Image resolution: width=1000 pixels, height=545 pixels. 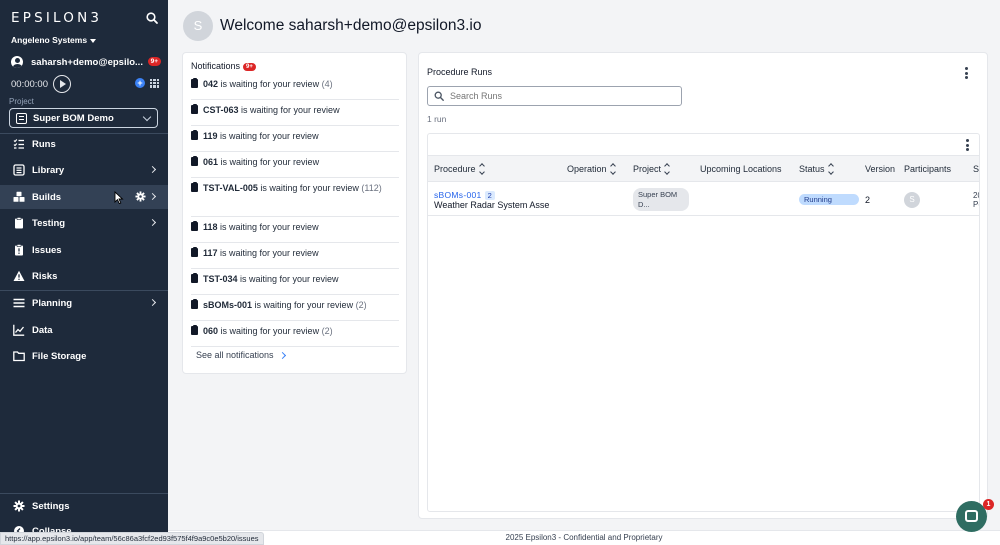 I want to click on notification-item: 119 is waiting for your review, so click(x=295, y=140).